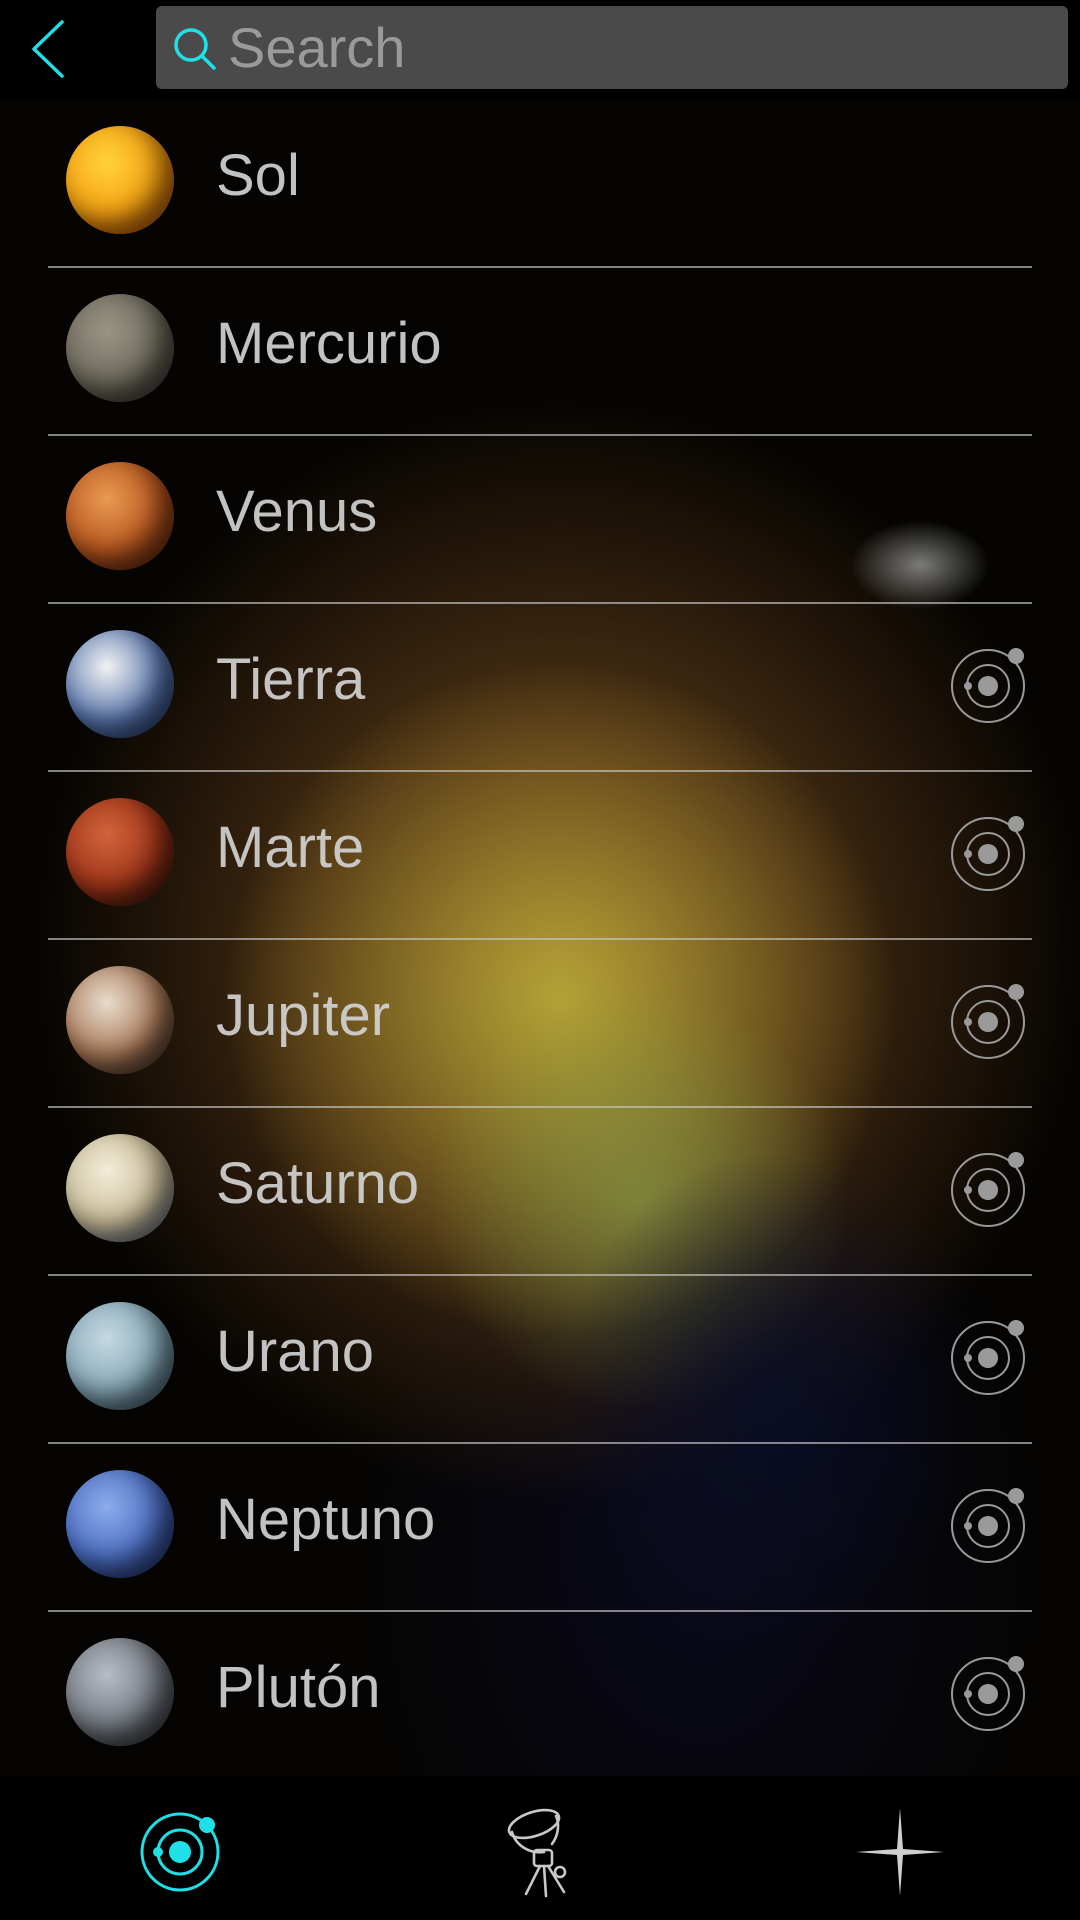  Describe the element at coordinates (540, 688) in the screenshot. I see `list-item: Tierra` at that location.